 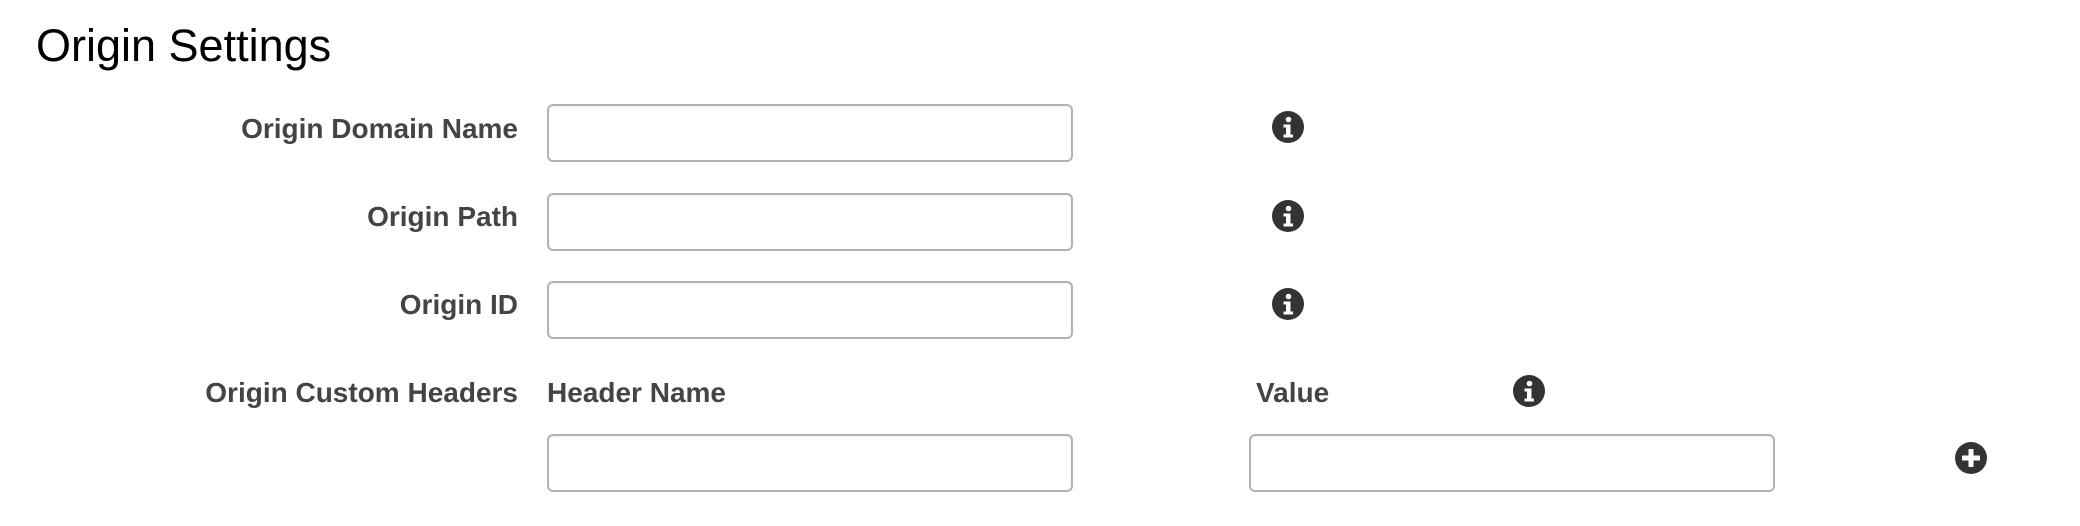 What do you see at coordinates (1971, 458) in the screenshot?
I see `plus-circle-icon` at bounding box center [1971, 458].